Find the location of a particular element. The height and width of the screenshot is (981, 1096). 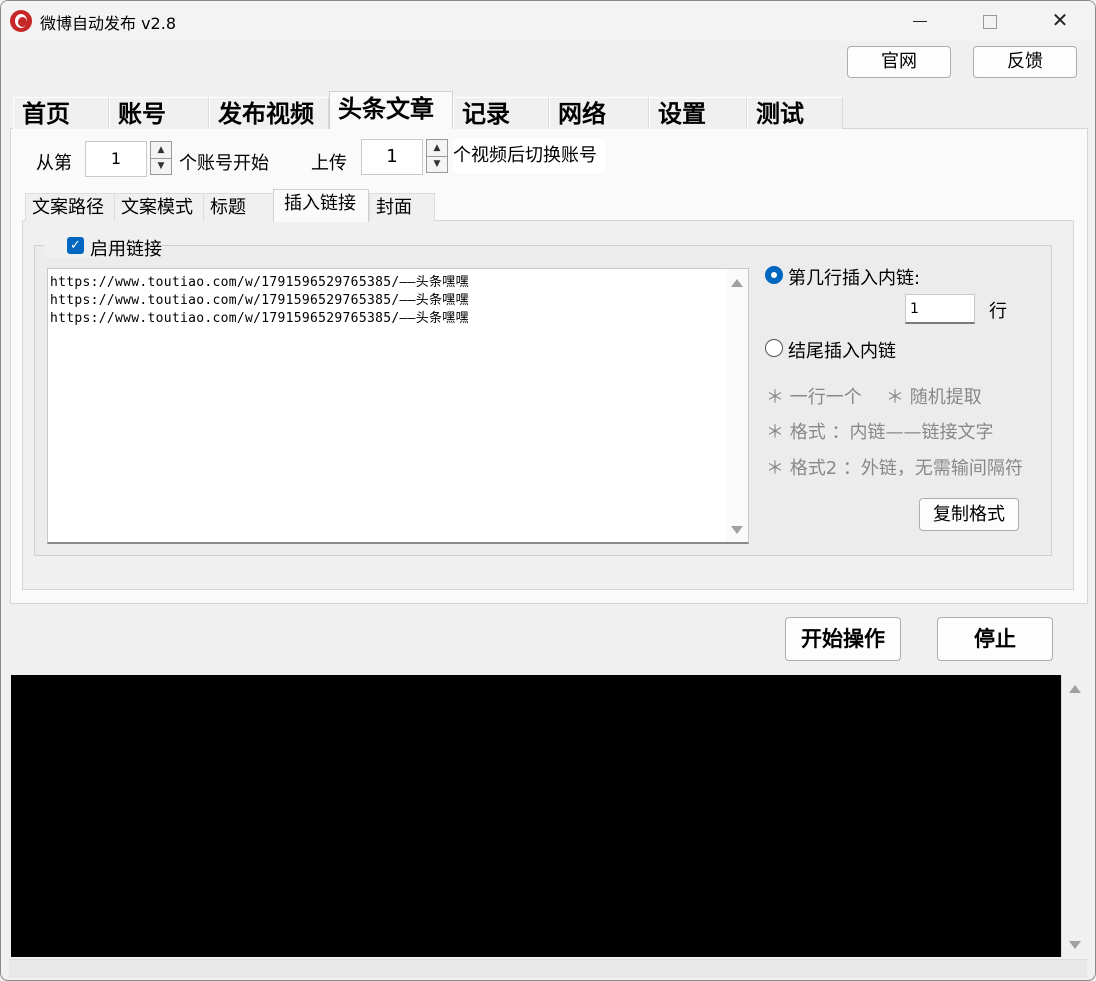

tab-records: 记录 is located at coordinates (501, 113).